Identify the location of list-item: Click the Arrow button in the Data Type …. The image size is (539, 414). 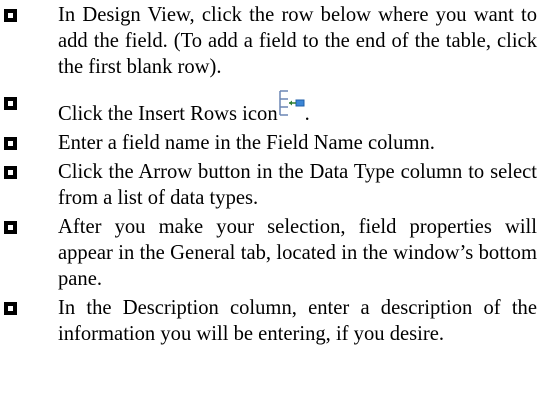
(269, 185).